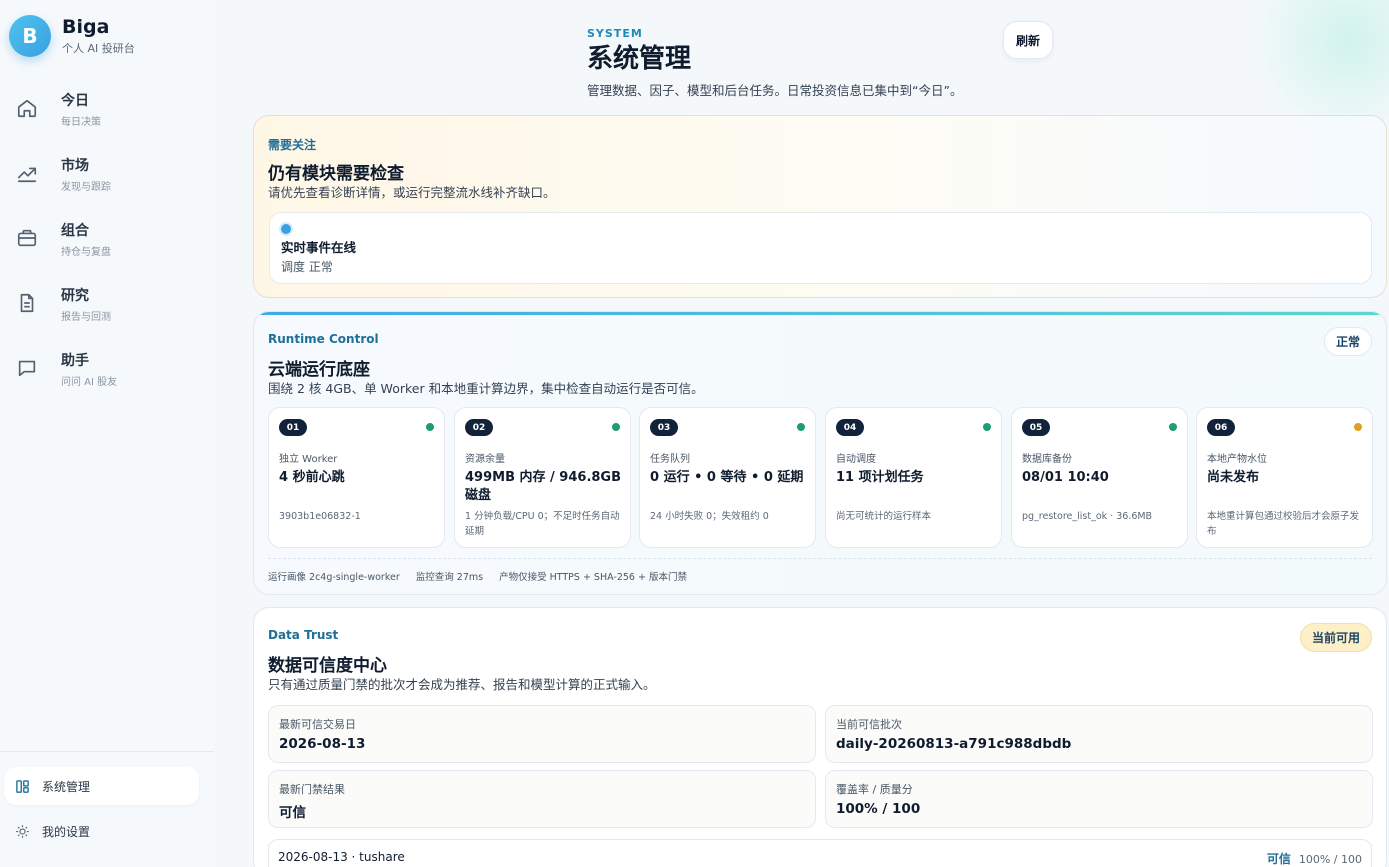 The height and width of the screenshot is (867, 1389). What do you see at coordinates (323, 339) in the screenshot?
I see `card-kicker: Runtime Control` at bounding box center [323, 339].